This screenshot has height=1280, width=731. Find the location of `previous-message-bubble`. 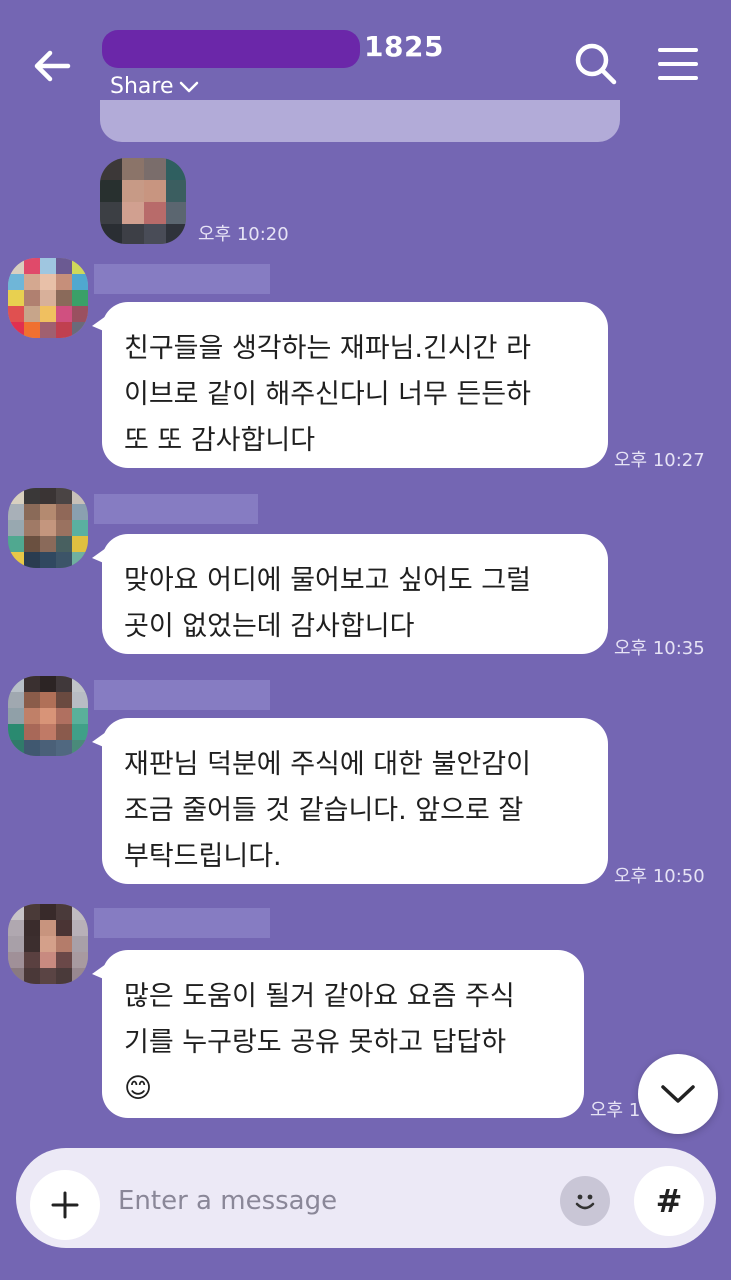

previous-message-bubble is located at coordinates (360, 121).